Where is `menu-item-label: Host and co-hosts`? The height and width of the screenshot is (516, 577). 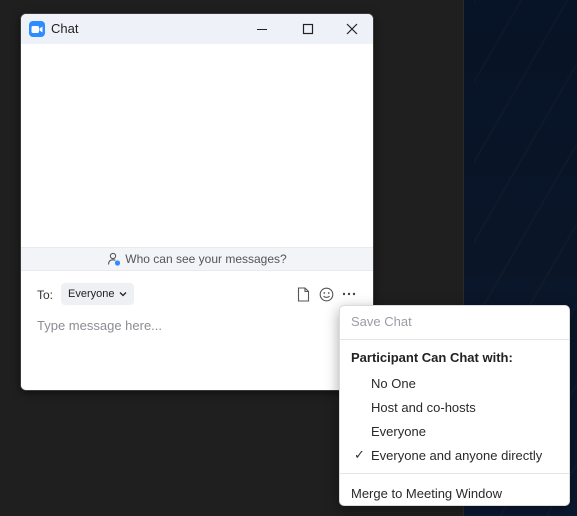
menu-item-label: Host and co-hosts is located at coordinates (423, 407).